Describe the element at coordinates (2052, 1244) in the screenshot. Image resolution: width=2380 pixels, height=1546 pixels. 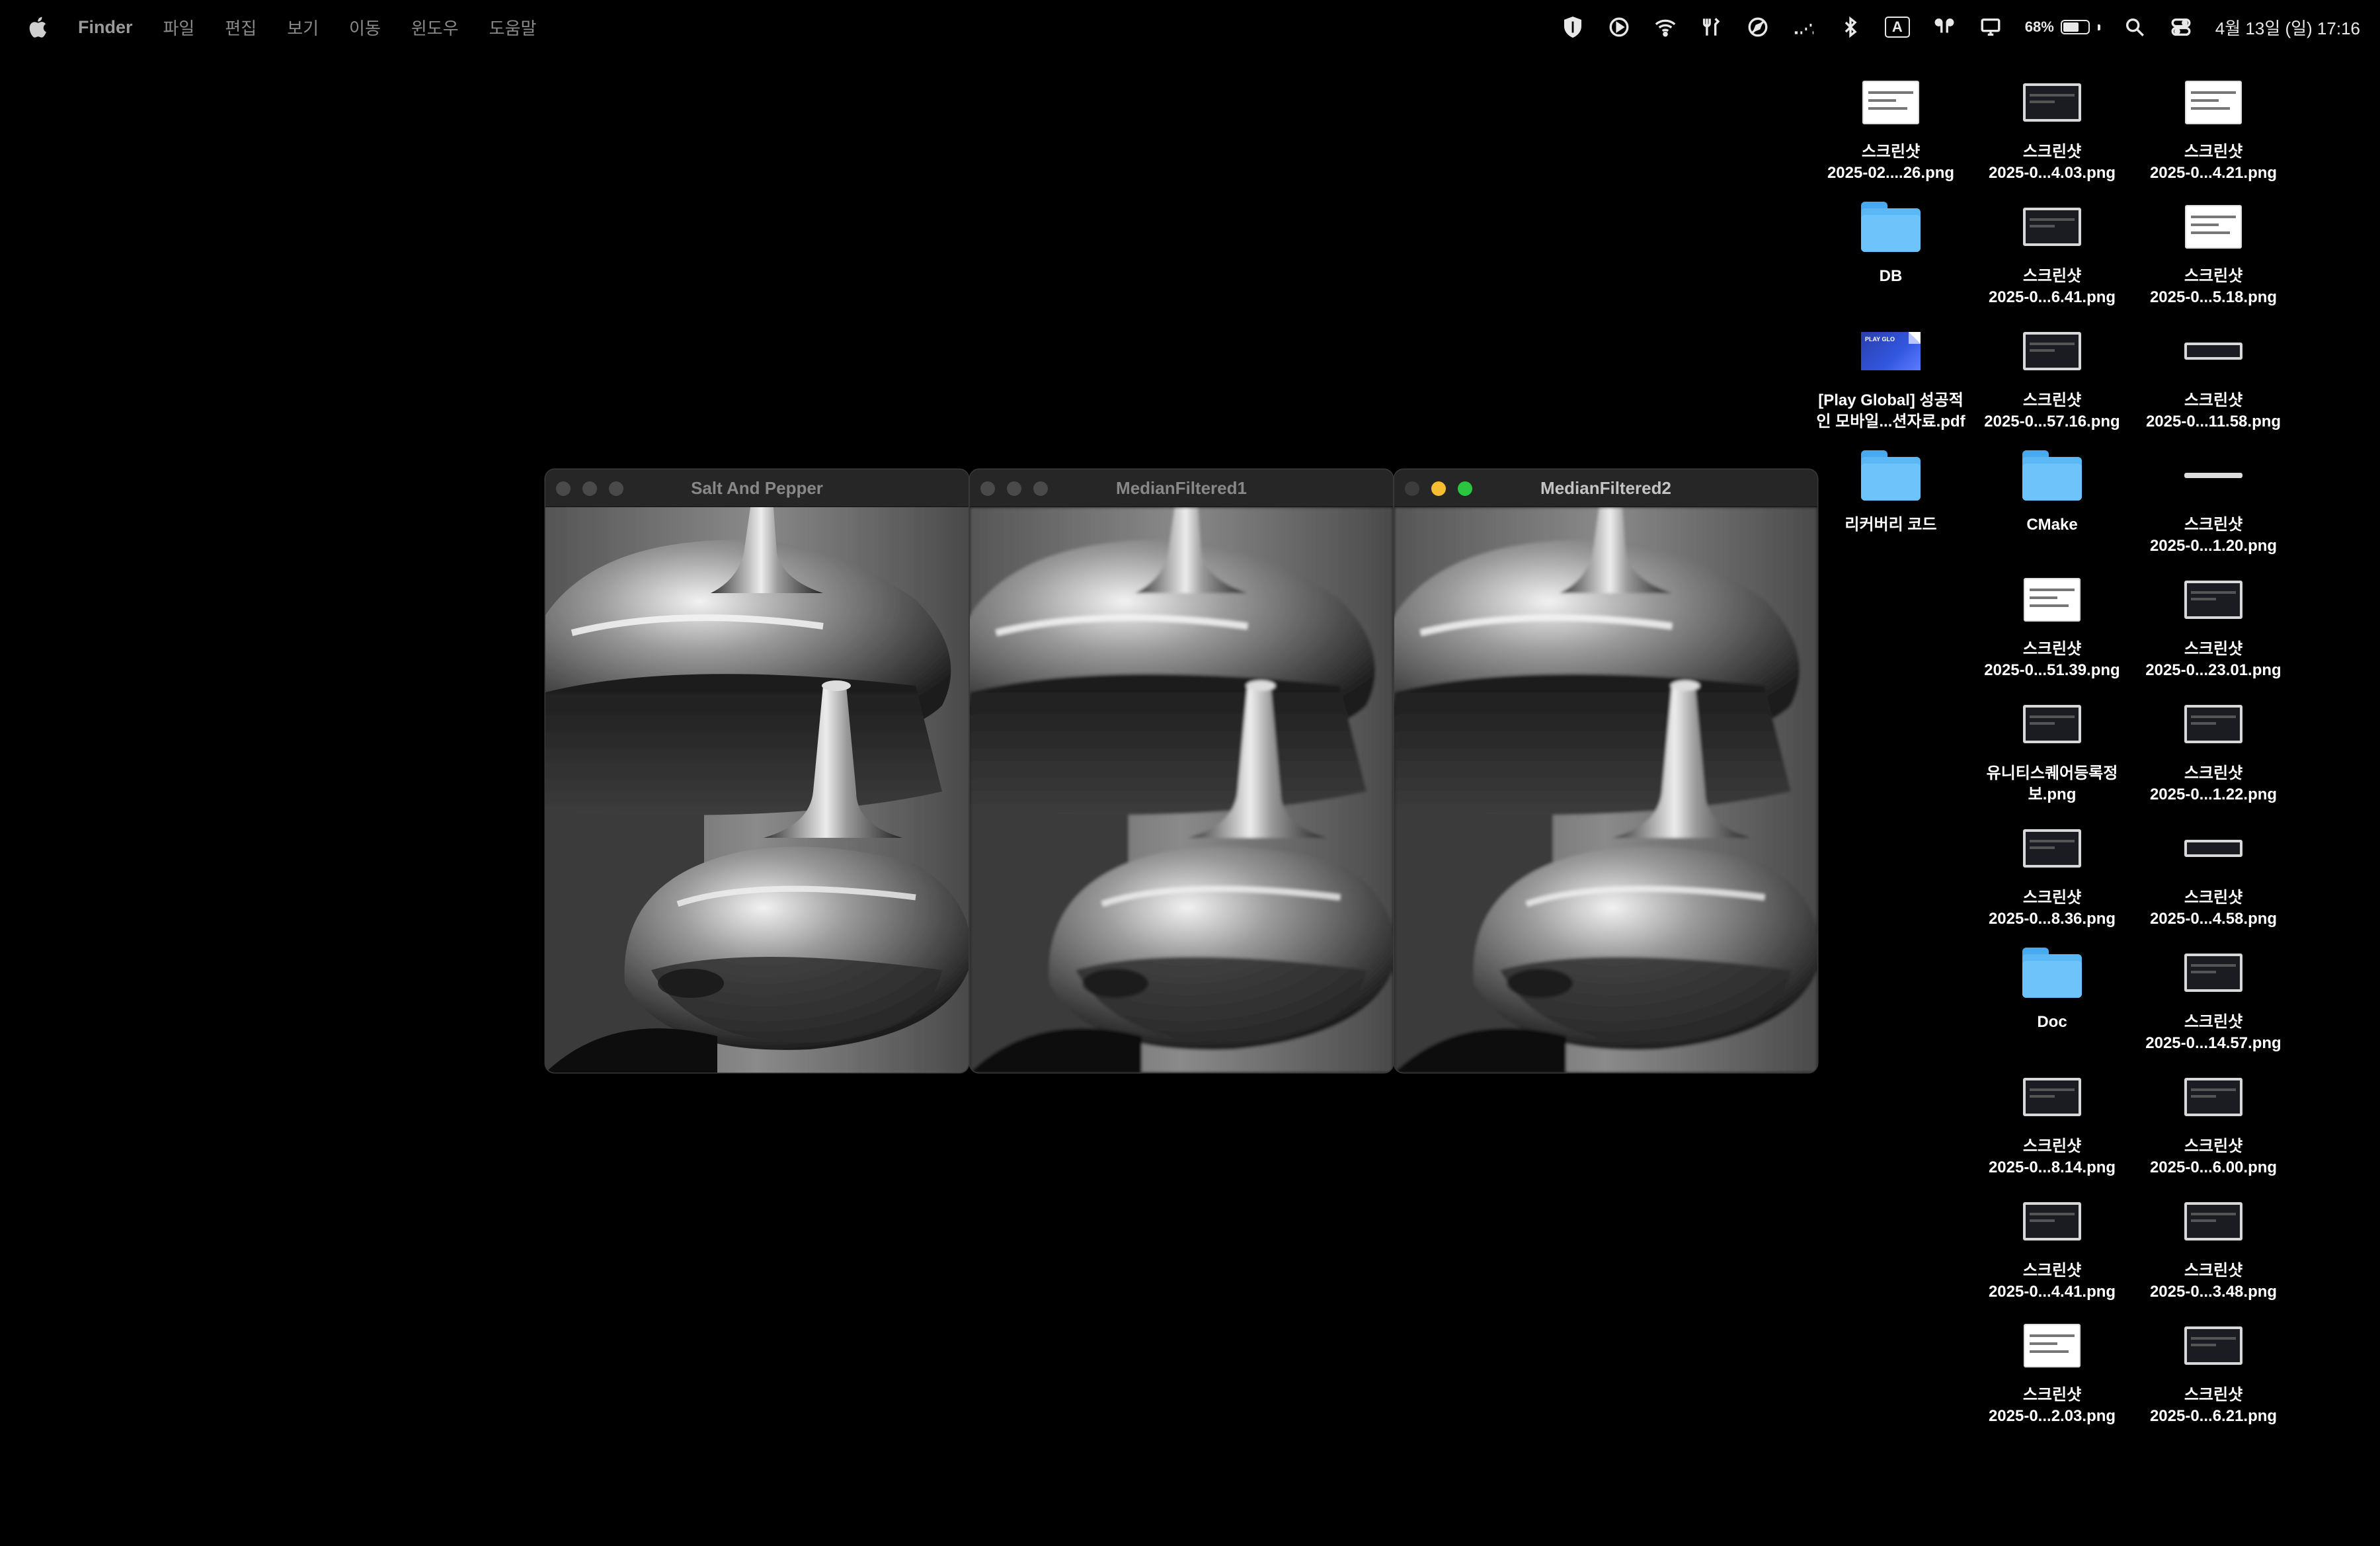
I see `desktop-file: 스크린샷 2025-0...4.41.png` at that location.